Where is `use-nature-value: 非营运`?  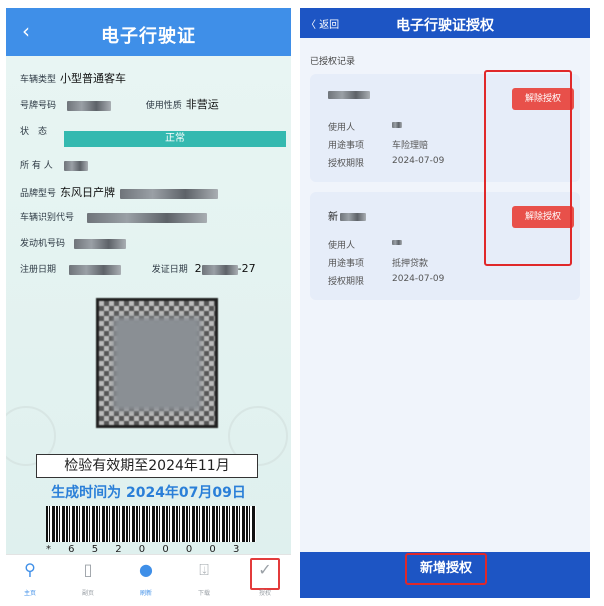
use-nature-value: 非营运 is located at coordinates (202, 104).